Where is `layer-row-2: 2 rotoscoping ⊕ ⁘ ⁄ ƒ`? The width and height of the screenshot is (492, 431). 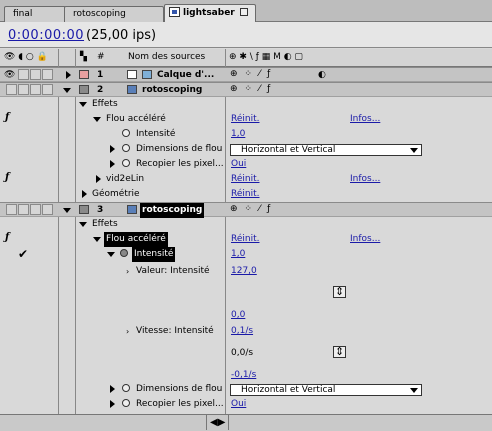
layer-row-2: 2 rotoscoping ⊕ ⁘ ⁄ ƒ is located at coordinates (246, 89).